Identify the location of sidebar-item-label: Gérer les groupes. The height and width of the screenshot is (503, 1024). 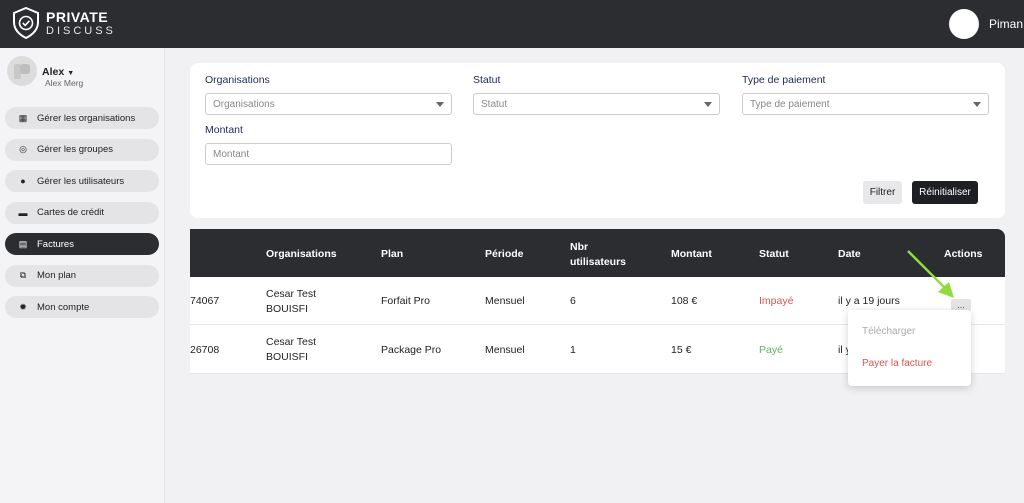
(75, 149).